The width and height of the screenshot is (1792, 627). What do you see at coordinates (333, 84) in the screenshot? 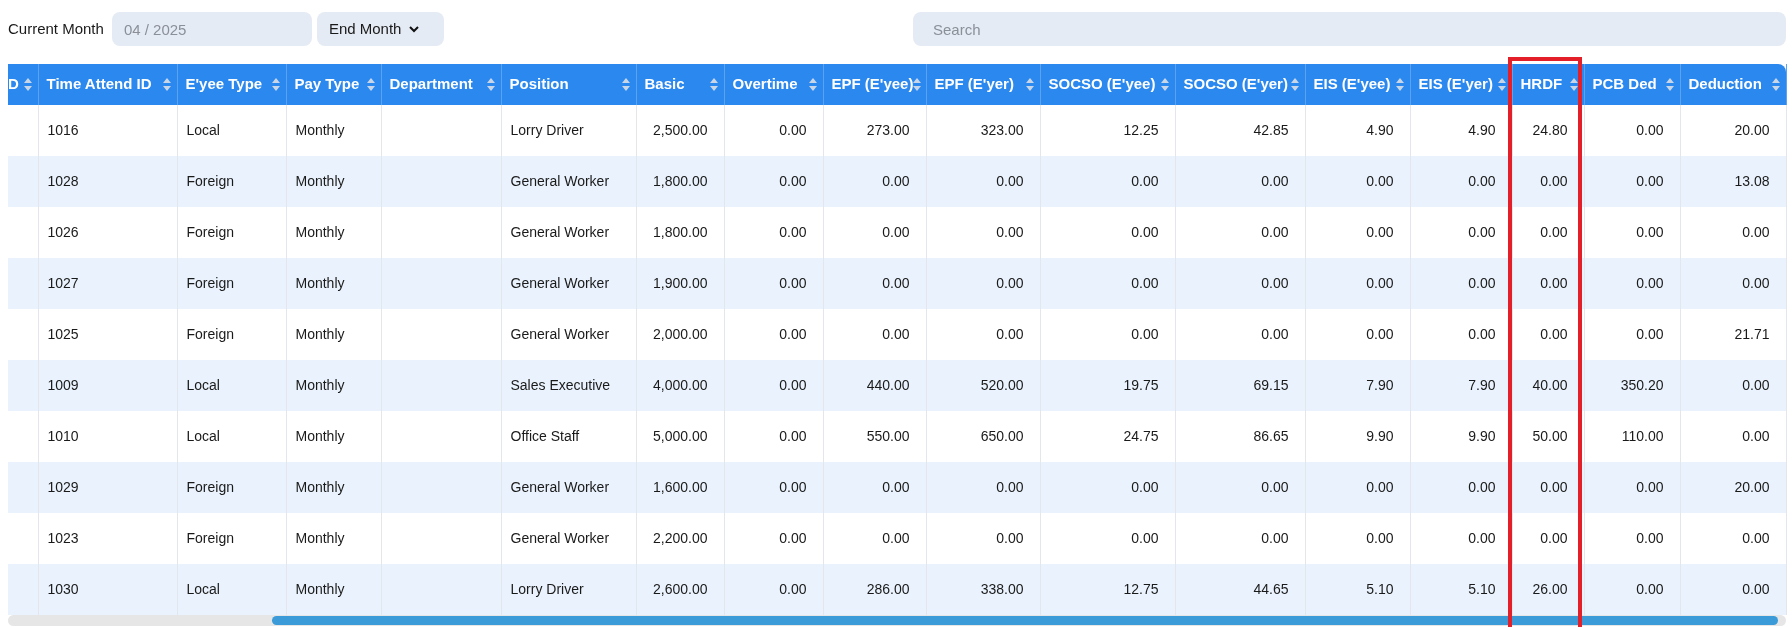
I see `column-header: Pay Type` at bounding box center [333, 84].